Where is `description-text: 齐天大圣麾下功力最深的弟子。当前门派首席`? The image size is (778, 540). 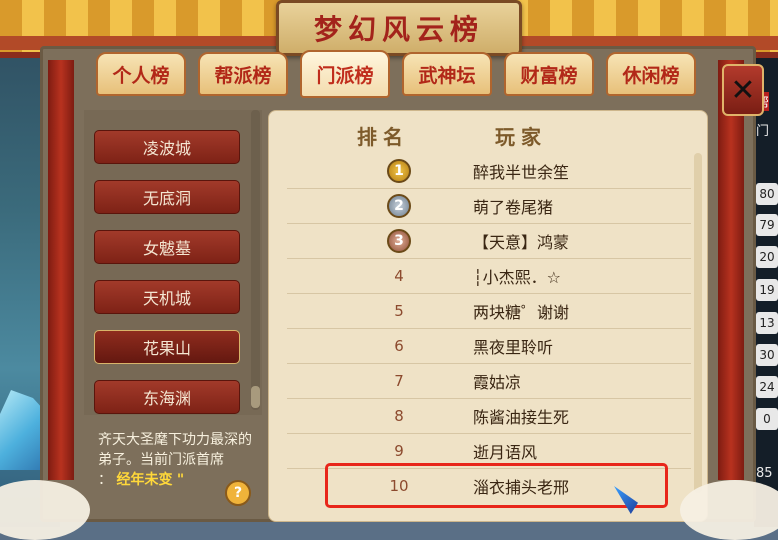 description-text: 齐天大圣麾下功力最深的弟子。当前门派首席 is located at coordinates (175, 450).